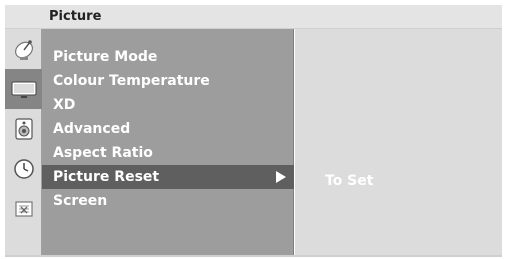 Image resolution: width=507 pixels, height=259 pixels. I want to click on menu-item-label: Aspect Ratio, so click(103, 153).